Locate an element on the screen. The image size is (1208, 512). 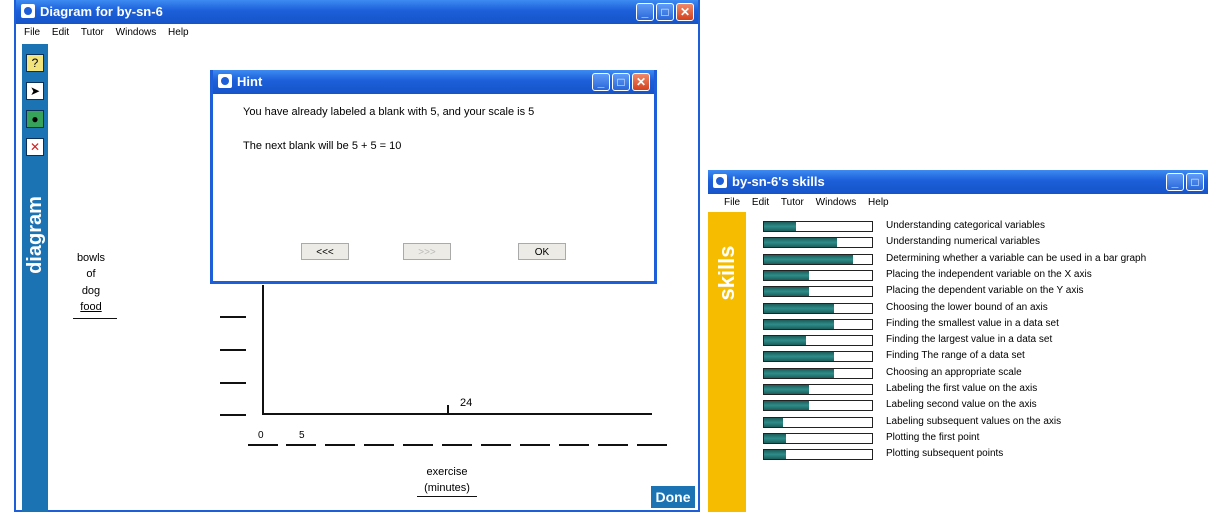
skill-row: Finding the smallest value in a data set is located at coordinates (985, 324).